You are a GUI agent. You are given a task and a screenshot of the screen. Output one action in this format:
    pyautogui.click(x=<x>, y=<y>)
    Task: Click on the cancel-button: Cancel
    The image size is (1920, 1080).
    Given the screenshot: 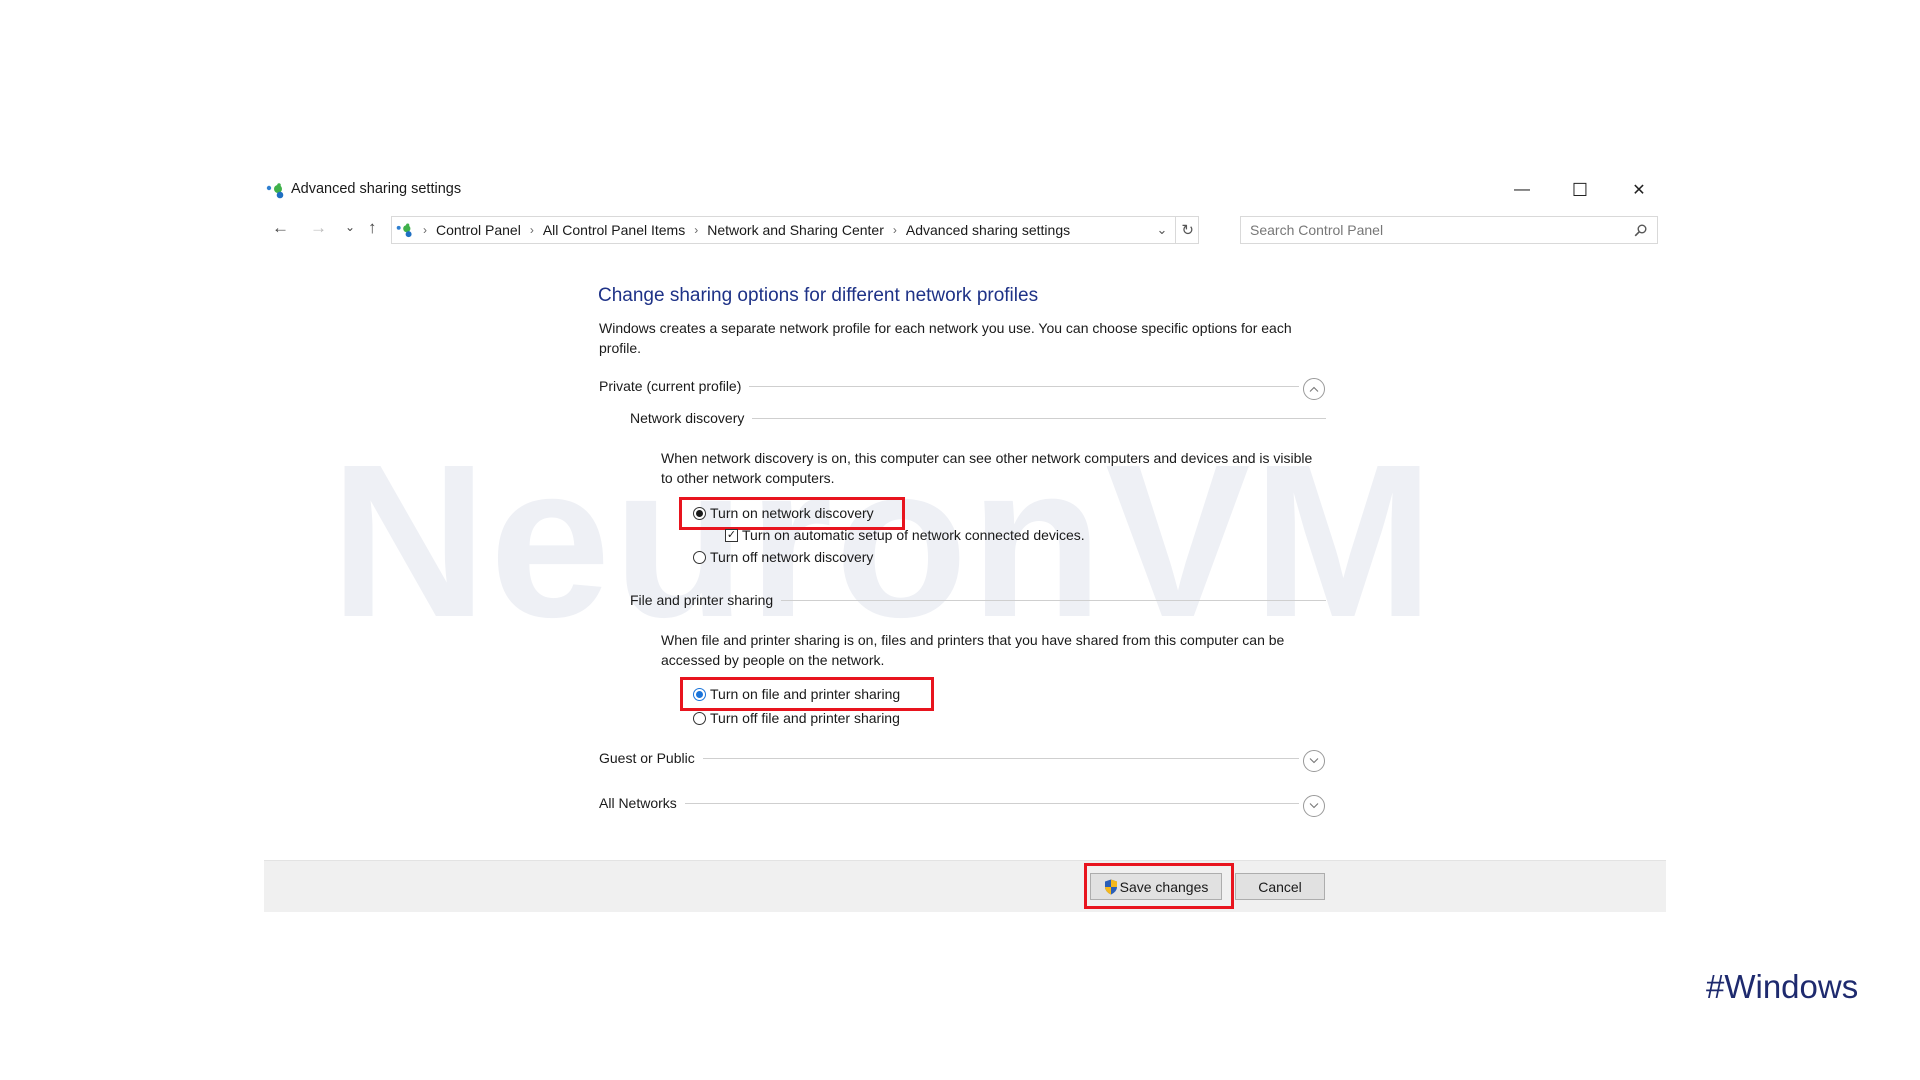 What is the action you would take?
    pyautogui.click(x=1280, y=886)
    